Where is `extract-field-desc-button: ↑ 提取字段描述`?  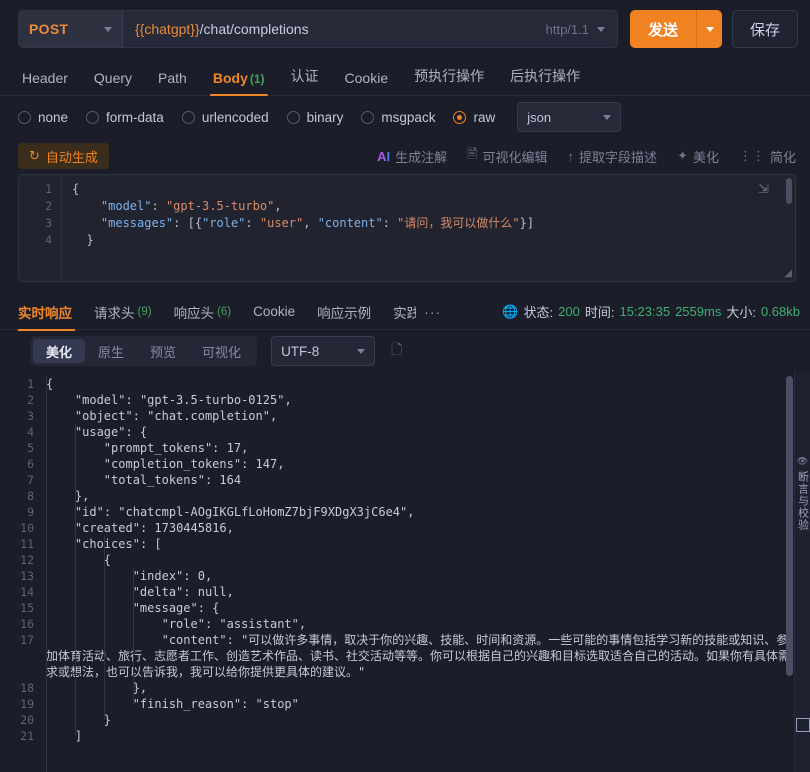
extract-field-desc-button: ↑ 提取字段描述 is located at coordinates (613, 156).